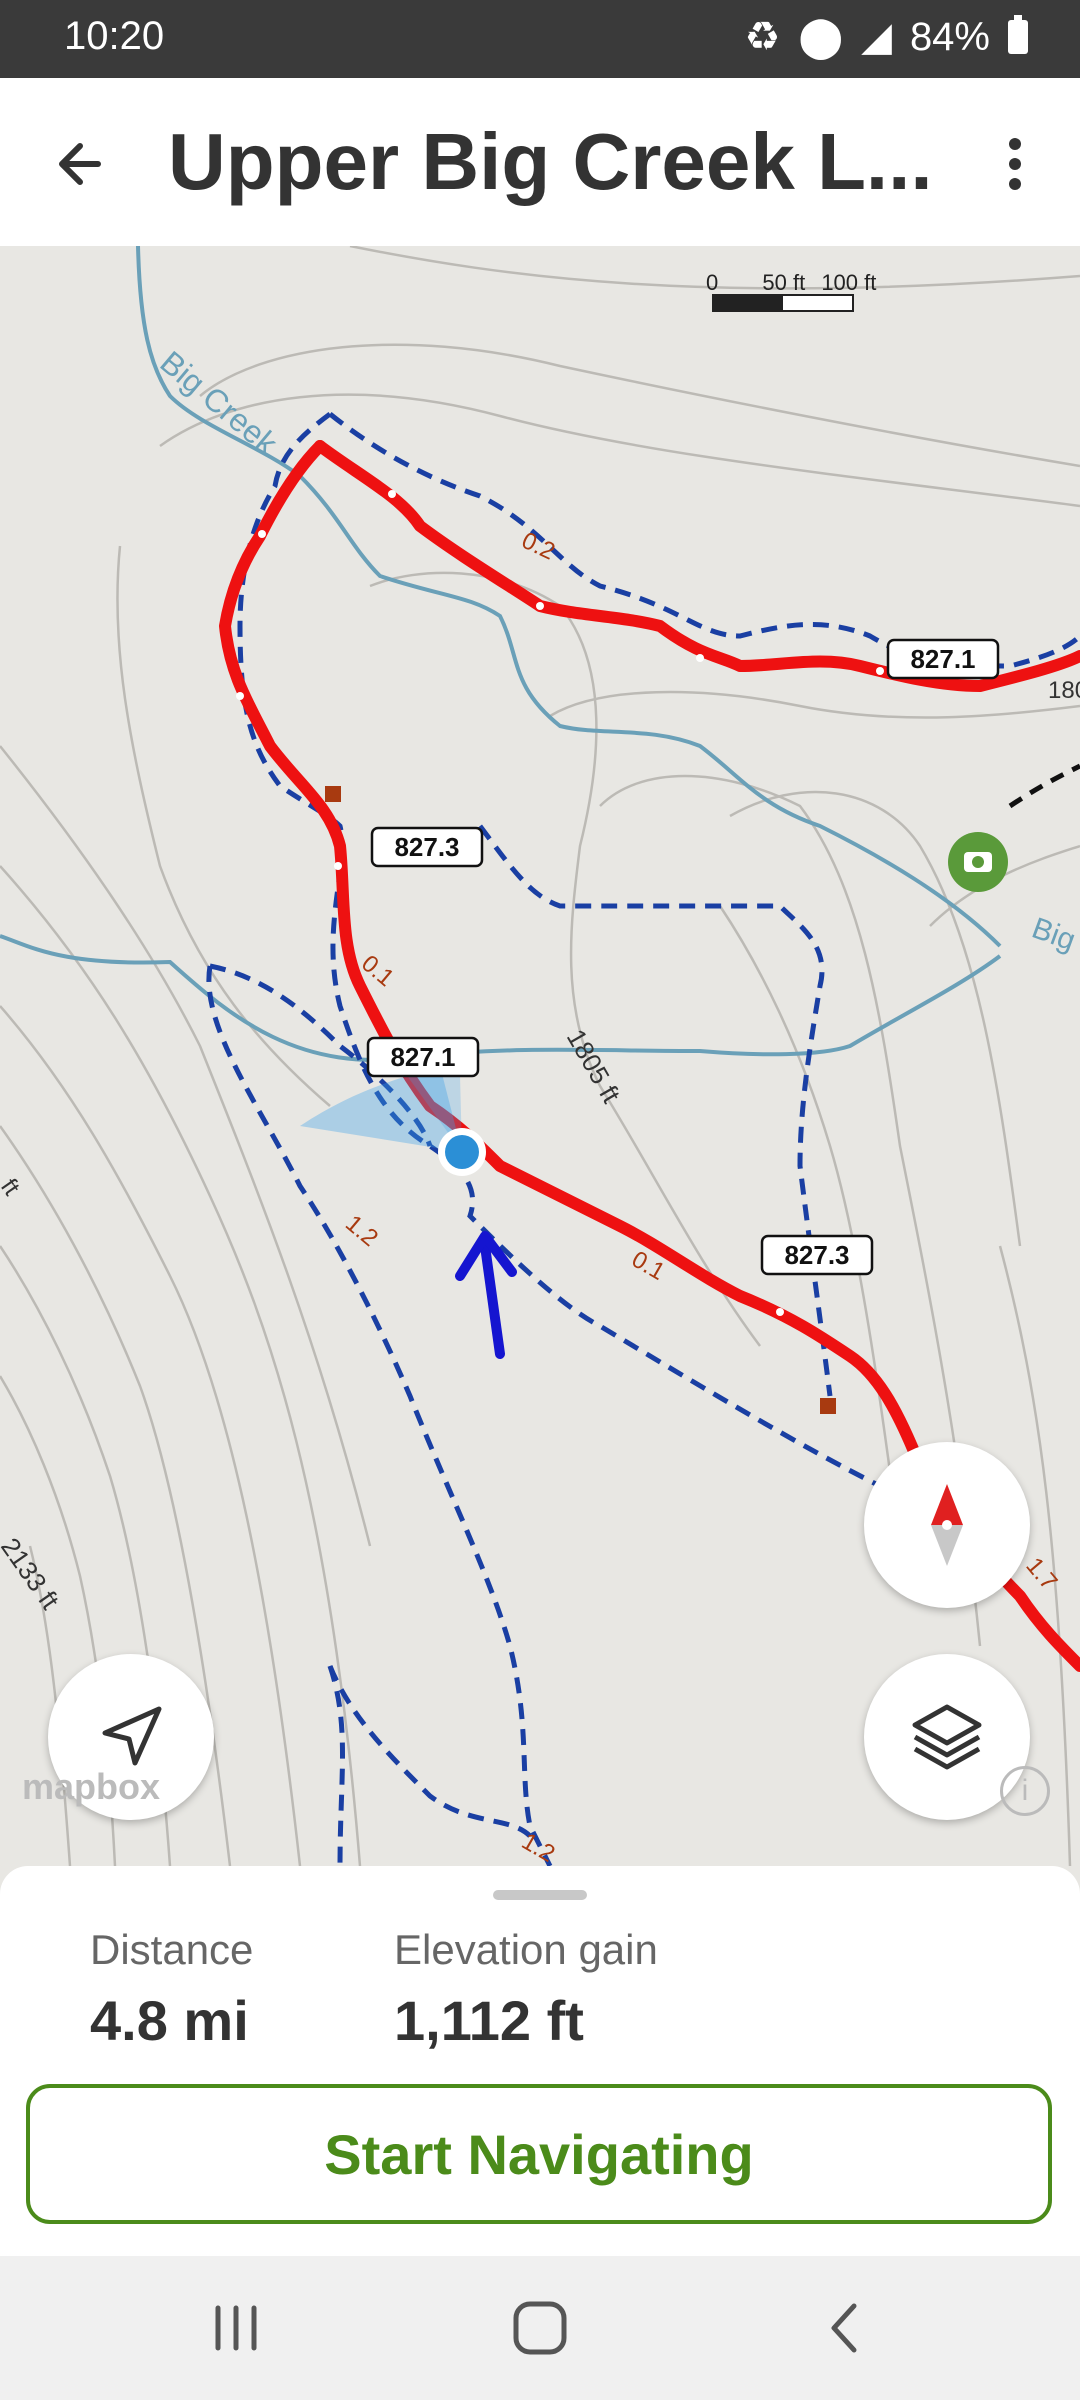 This screenshot has width=1080, height=2400. I want to click on elevation-stat: Elevation gain 1,112 ft, so click(526, 1989).